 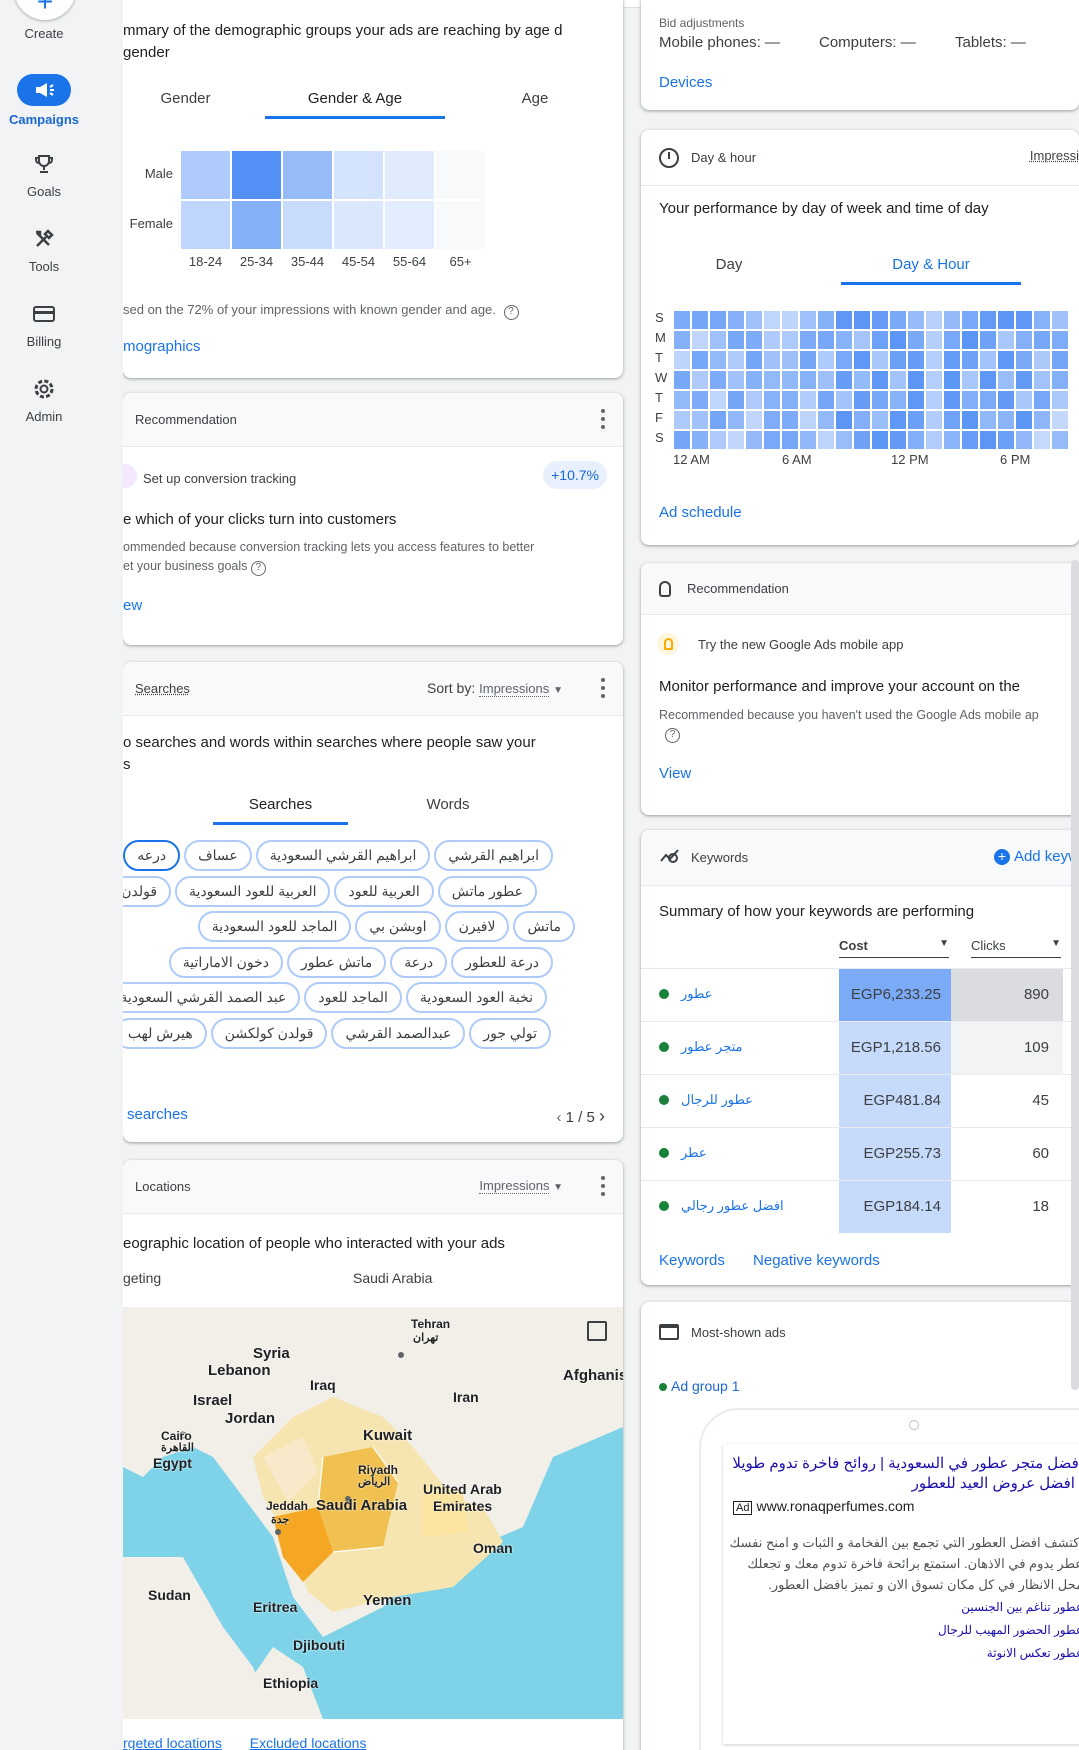 What do you see at coordinates (212, 997) in the screenshot?
I see `search-chip: عبد الصمد القرشي السعودية` at bounding box center [212, 997].